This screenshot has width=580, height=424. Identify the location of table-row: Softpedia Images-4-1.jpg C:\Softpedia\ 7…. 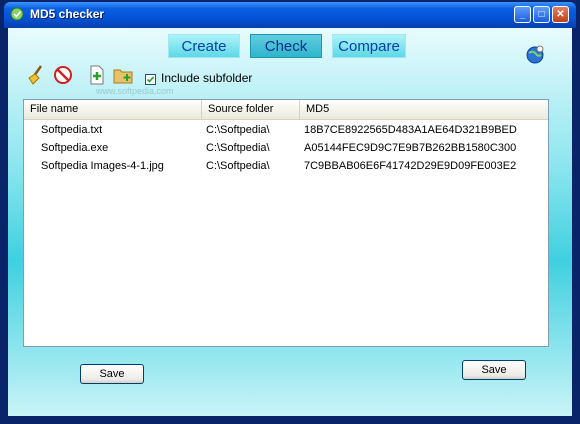
(286, 166).